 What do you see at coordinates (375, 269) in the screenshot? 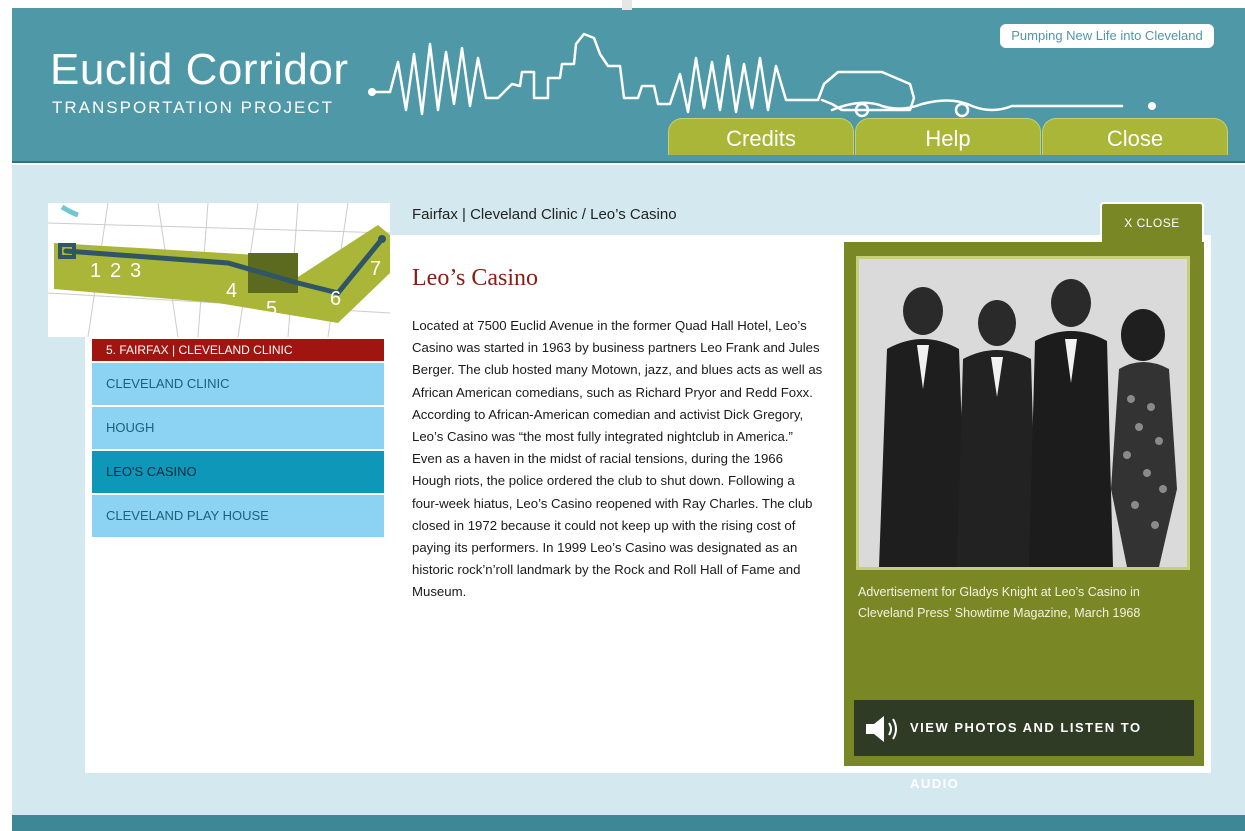
I see `map-station-label: 7` at bounding box center [375, 269].